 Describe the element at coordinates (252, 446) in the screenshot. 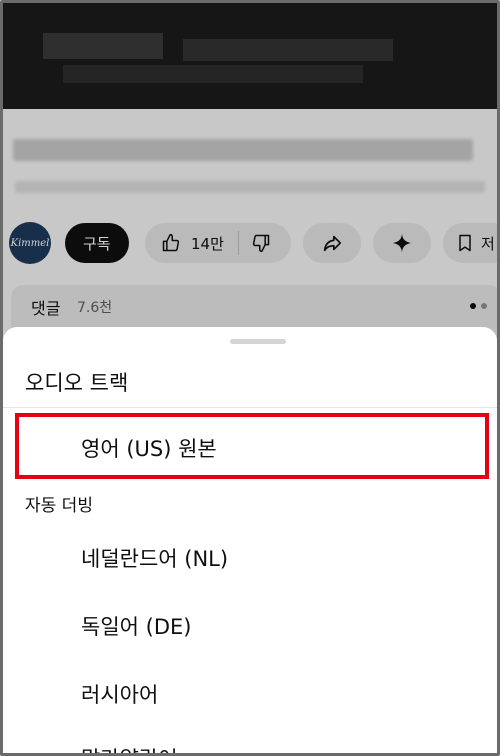

I see `audio-option-original: 영어 (US) 원본` at that location.